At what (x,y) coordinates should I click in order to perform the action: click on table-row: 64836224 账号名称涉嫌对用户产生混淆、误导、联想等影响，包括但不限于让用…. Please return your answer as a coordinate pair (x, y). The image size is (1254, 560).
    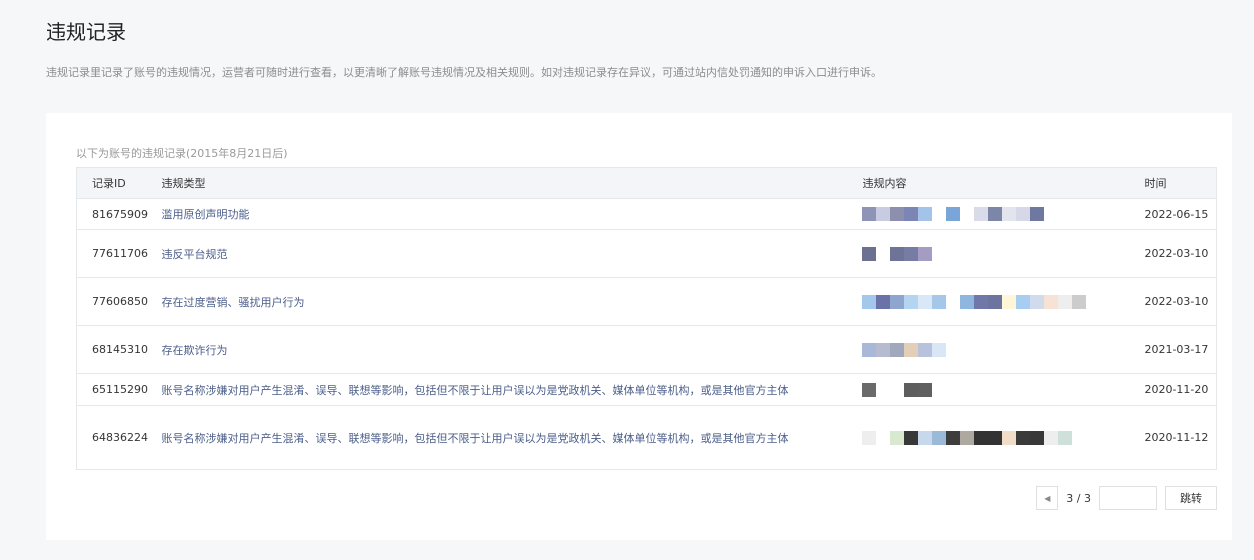
    Looking at the image, I should click on (646, 437).